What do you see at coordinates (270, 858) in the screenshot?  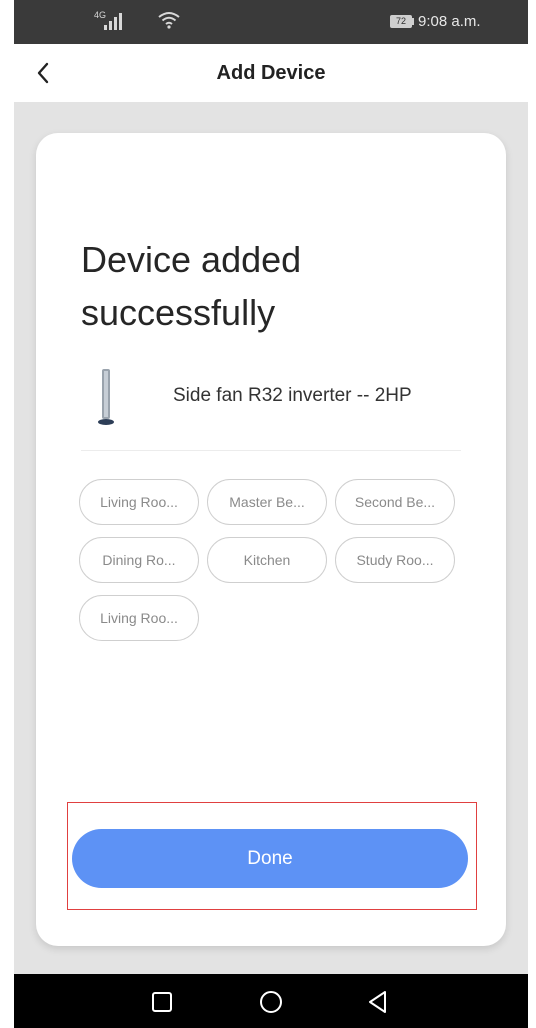 I see `done-button: Done` at bounding box center [270, 858].